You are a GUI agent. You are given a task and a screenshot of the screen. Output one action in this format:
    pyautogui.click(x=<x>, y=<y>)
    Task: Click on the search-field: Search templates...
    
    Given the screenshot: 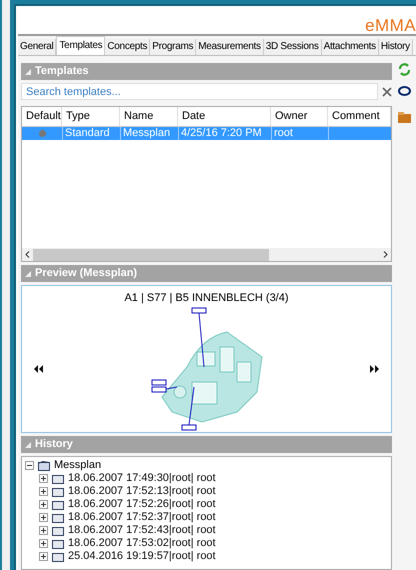 What is the action you would take?
    pyautogui.click(x=199, y=91)
    